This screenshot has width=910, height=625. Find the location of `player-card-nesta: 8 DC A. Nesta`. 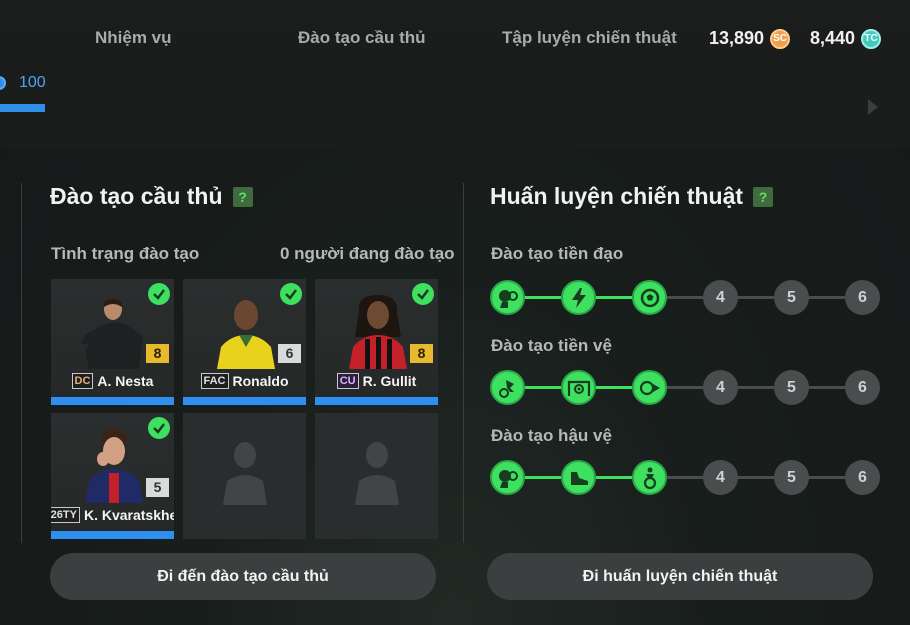

player-card-nesta: 8 DC A. Nesta is located at coordinates (112, 342).